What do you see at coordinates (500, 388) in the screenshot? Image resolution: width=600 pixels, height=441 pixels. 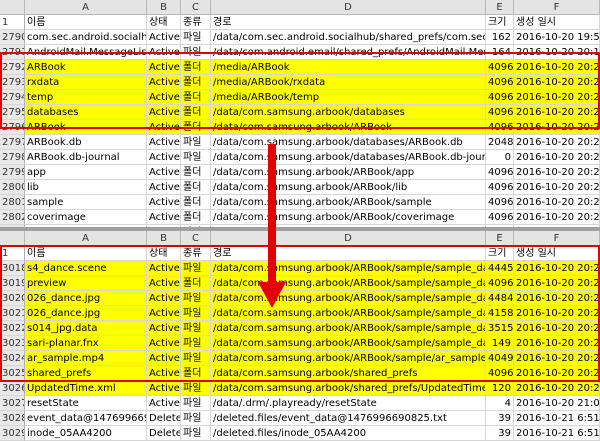 I see `cell-size: 120` at bounding box center [500, 388].